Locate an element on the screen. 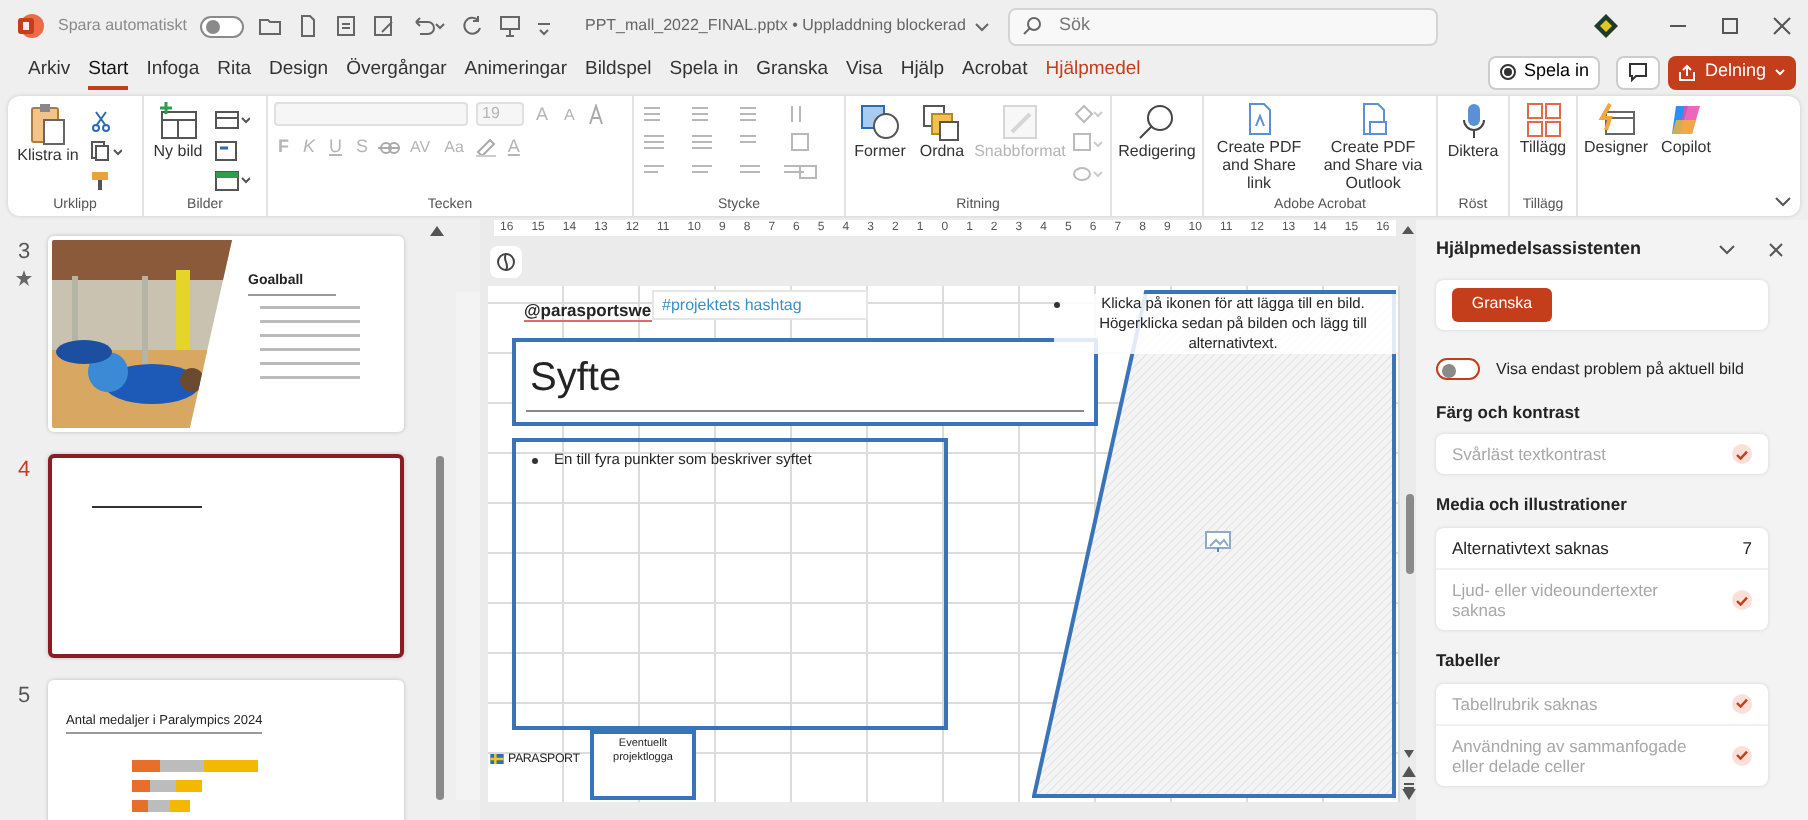 The width and height of the screenshot is (1808, 820). paste-button: Klistra in is located at coordinates (48, 133).